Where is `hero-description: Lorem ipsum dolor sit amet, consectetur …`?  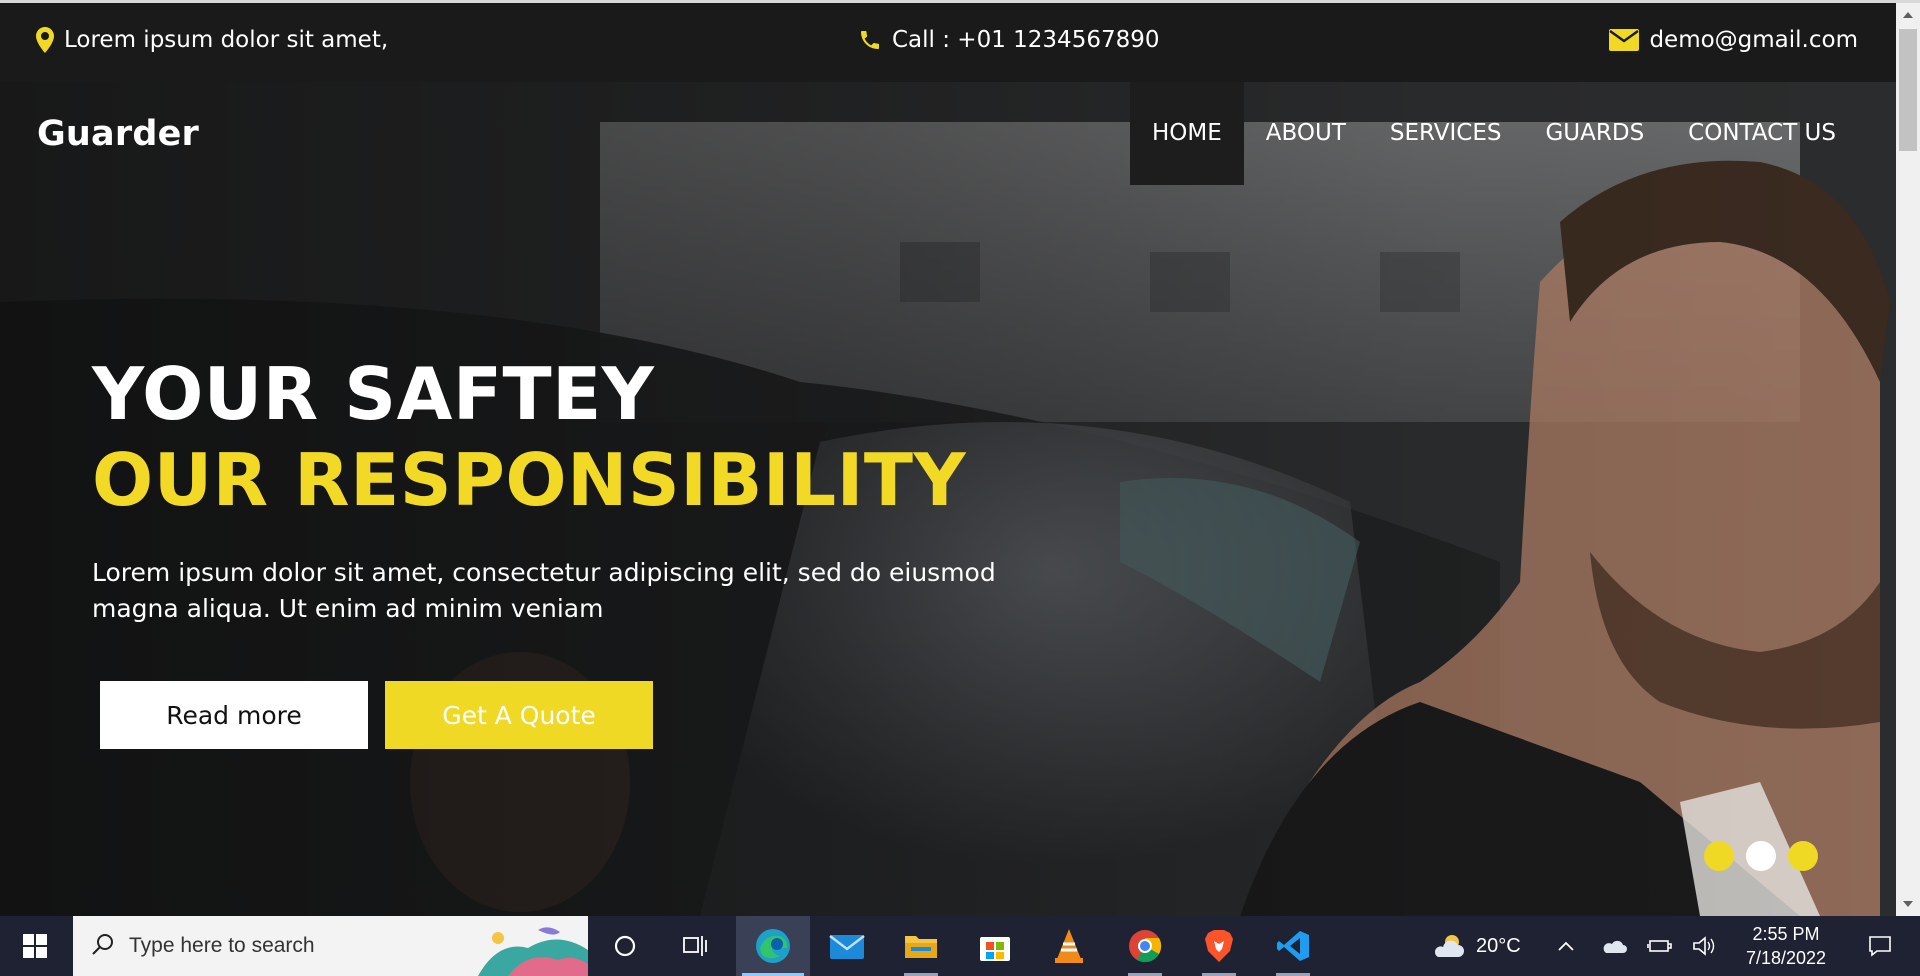 hero-description: Lorem ipsum dolor sit amet, consectetur … is located at coordinates (544, 590).